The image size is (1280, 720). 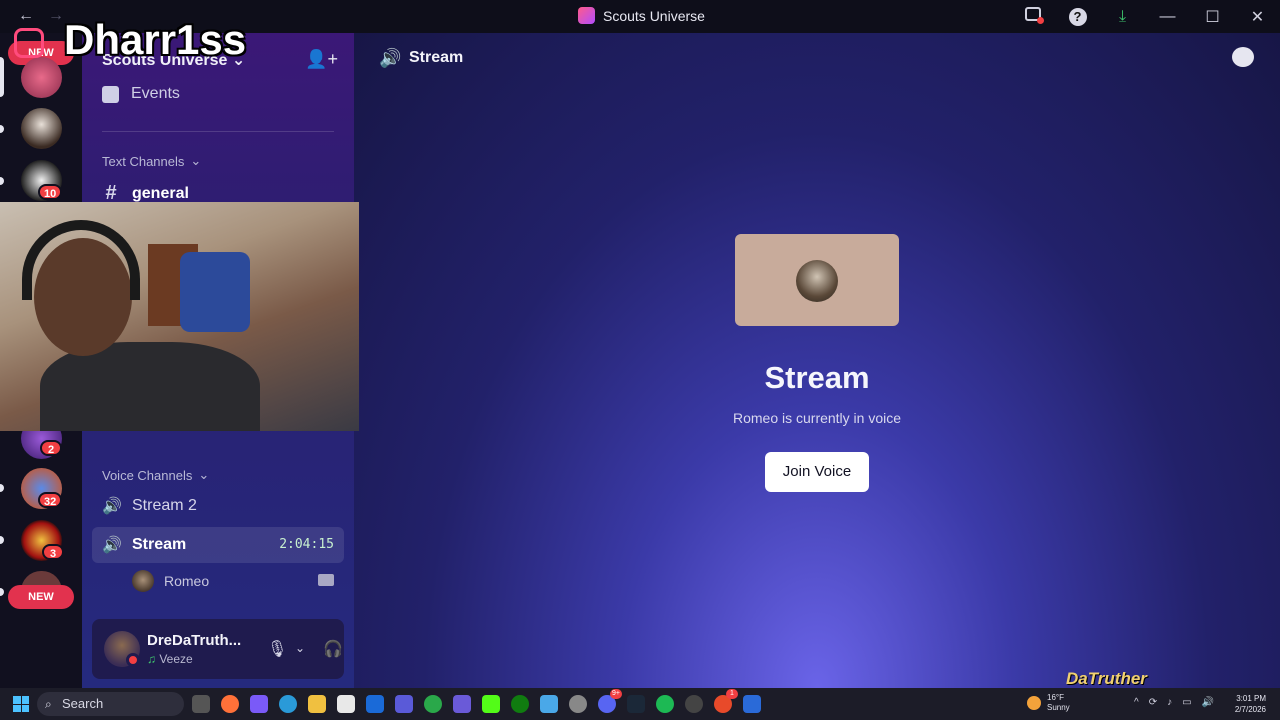 I want to click on instagram-icon, so click(x=29, y=43).